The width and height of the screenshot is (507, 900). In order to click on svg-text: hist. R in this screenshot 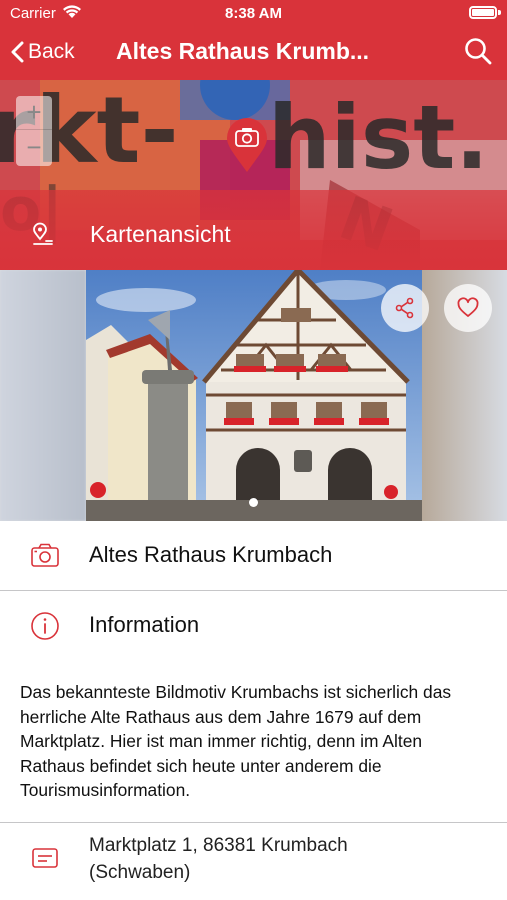, I will do `click(387, 137)`.